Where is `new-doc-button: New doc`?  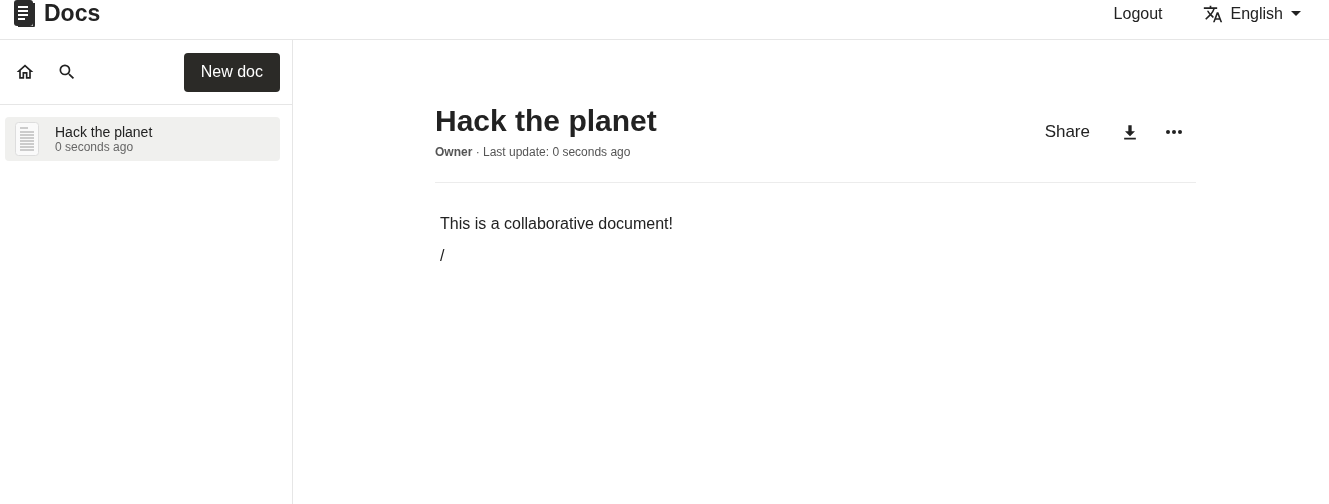 new-doc-button: New doc is located at coordinates (231, 72).